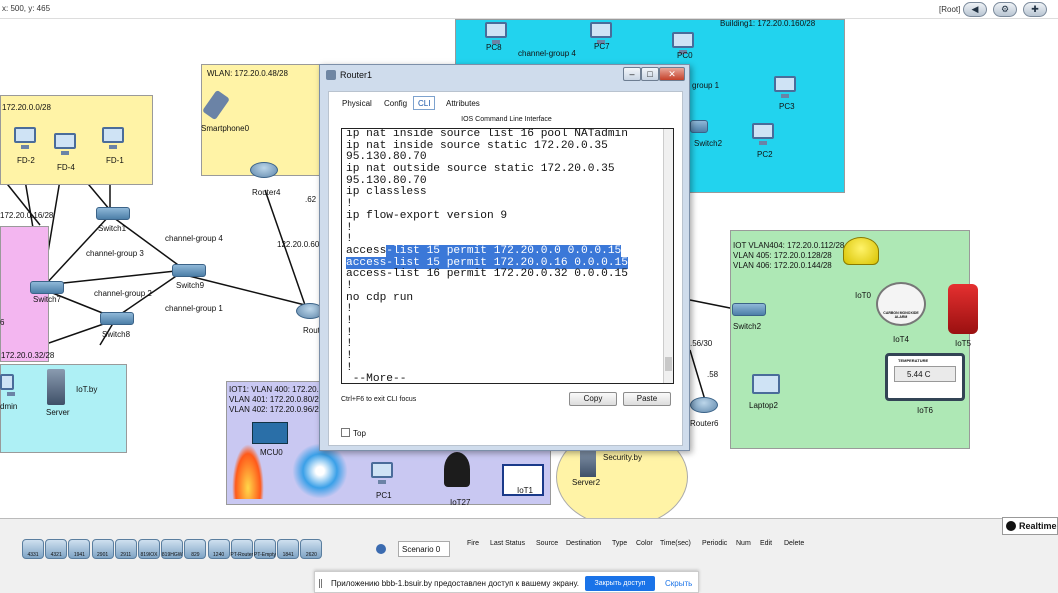 Image resolution: width=1058 pixels, height=593 pixels. What do you see at coordinates (949, 9) in the screenshot?
I see `root-label: [Root]` at bounding box center [949, 9].